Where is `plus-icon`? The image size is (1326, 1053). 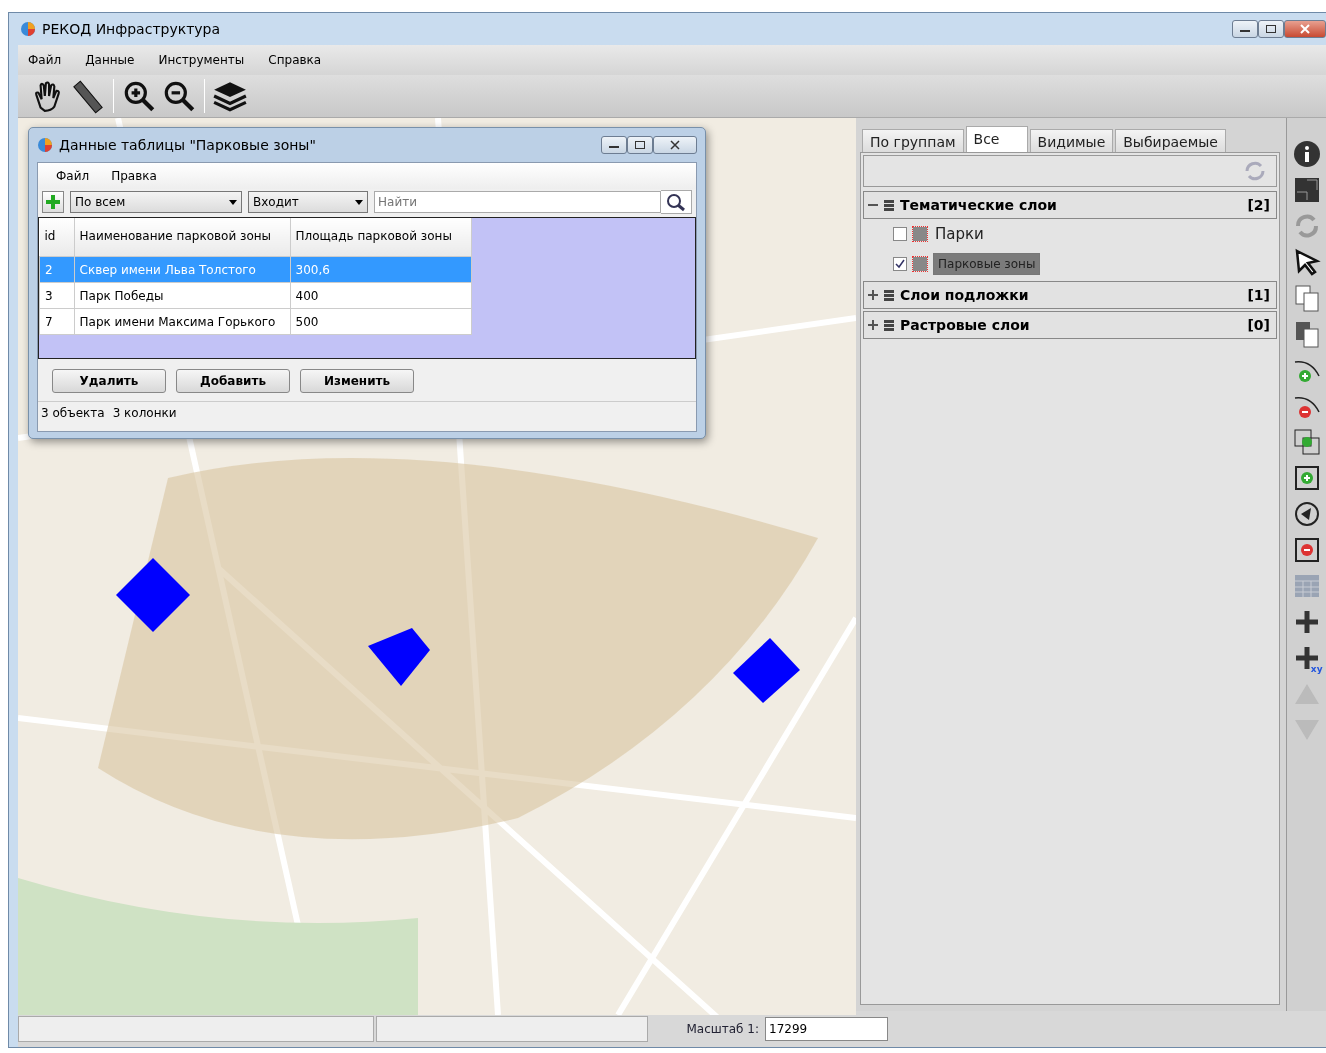 plus-icon is located at coordinates (53, 202).